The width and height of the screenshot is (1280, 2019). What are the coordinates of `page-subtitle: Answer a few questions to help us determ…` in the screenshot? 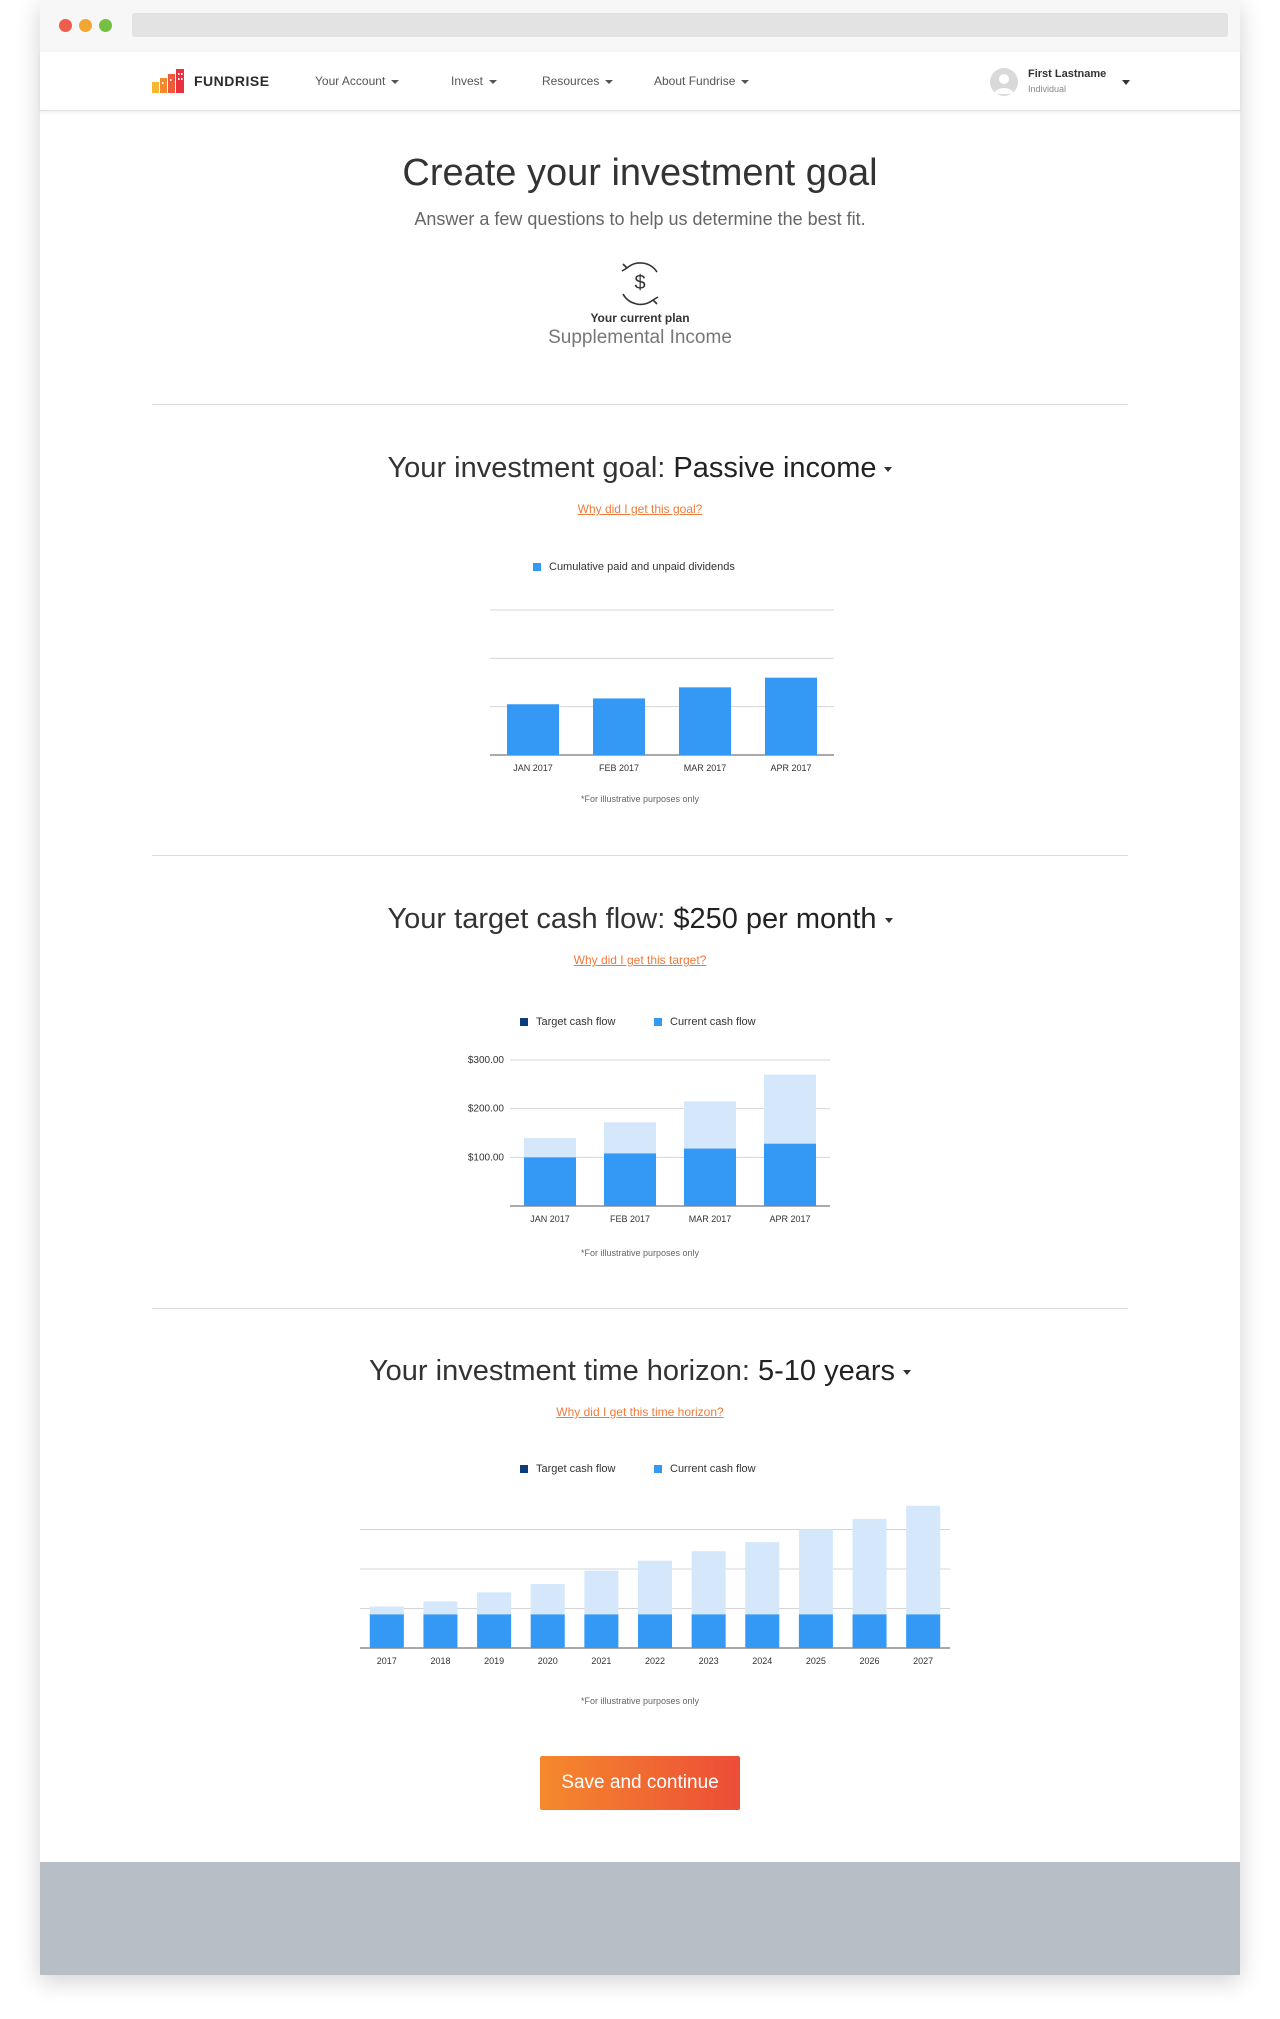 It's located at (640, 219).